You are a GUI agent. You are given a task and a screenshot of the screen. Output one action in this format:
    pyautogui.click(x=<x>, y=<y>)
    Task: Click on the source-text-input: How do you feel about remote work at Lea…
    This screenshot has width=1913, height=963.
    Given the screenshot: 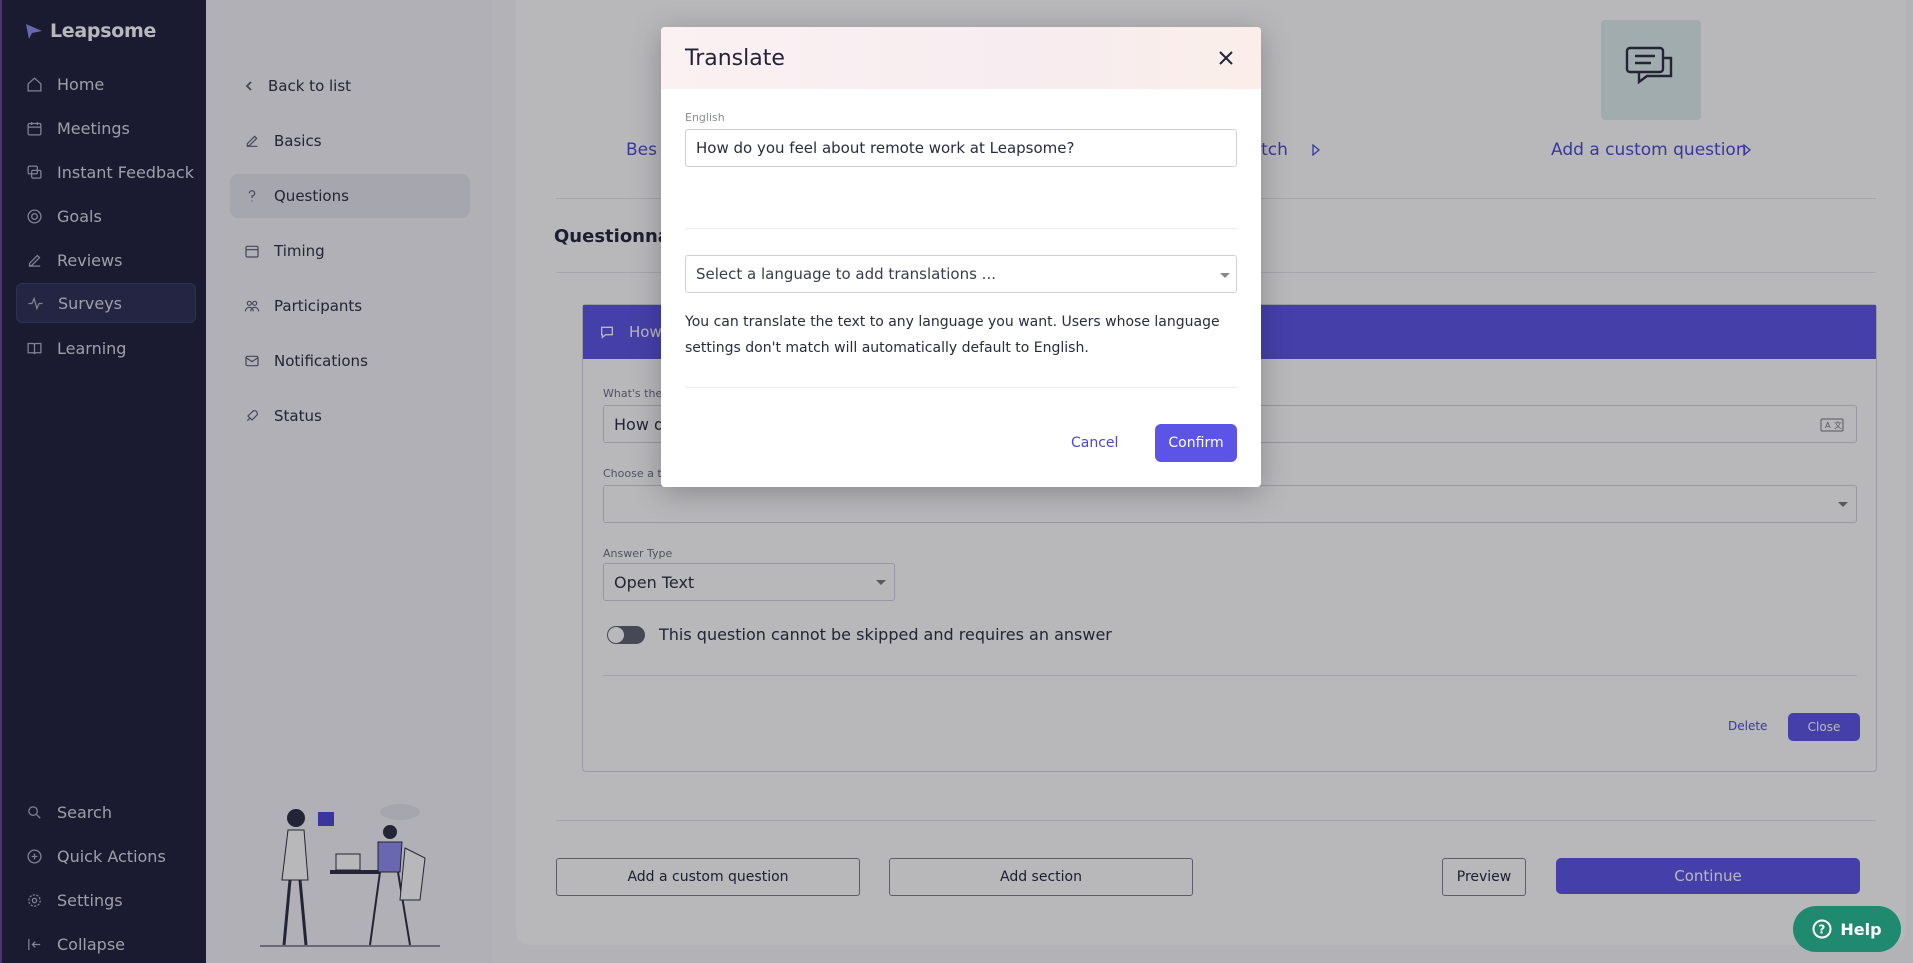 What is the action you would take?
    pyautogui.click(x=961, y=148)
    